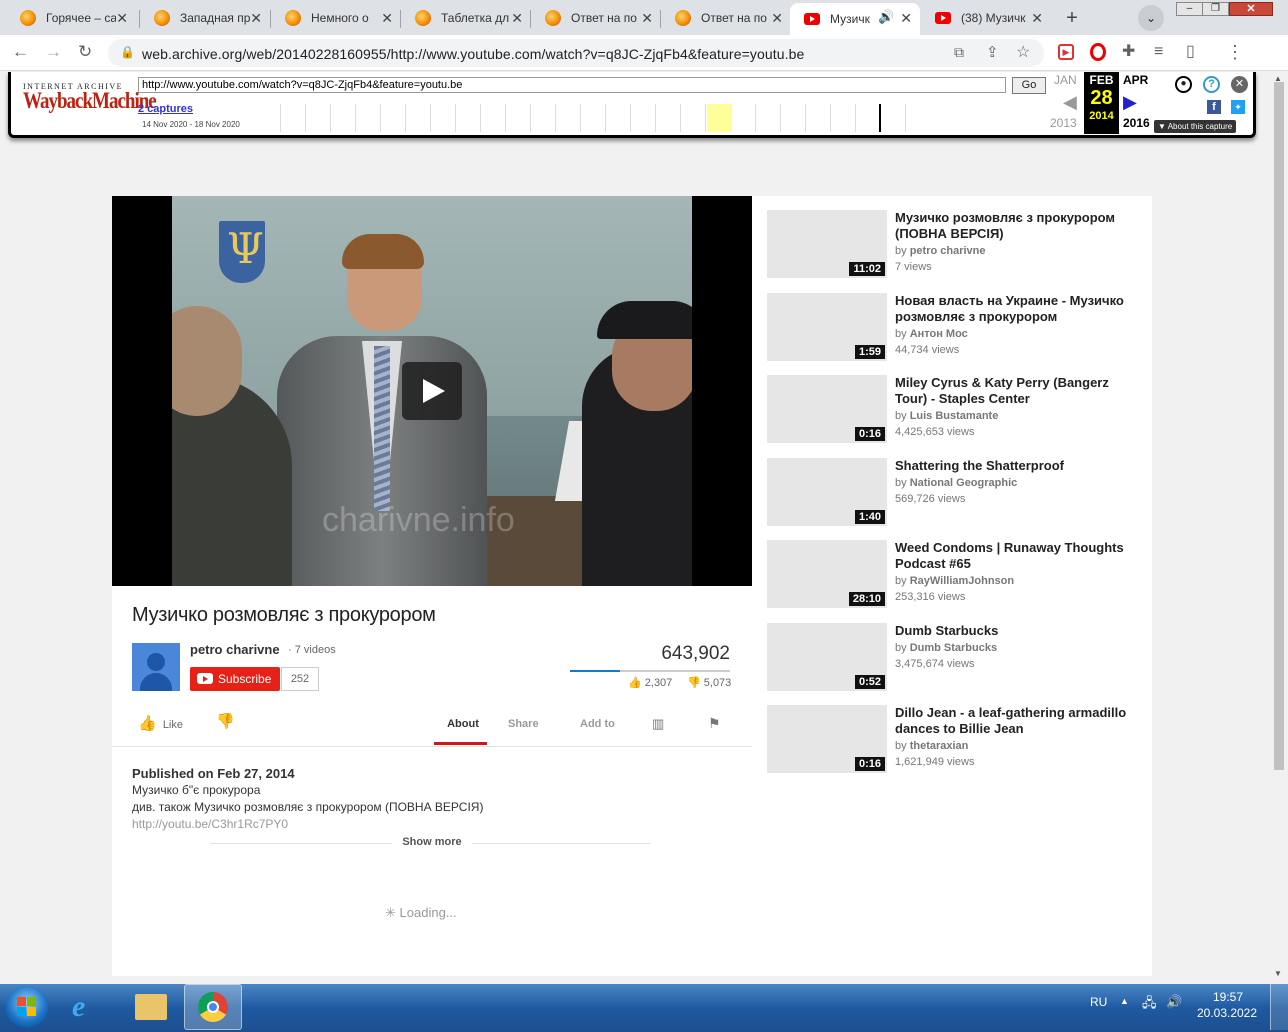  Describe the element at coordinates (432, 842) in the screenshot. I see `show-more-button: Show more` at that location.